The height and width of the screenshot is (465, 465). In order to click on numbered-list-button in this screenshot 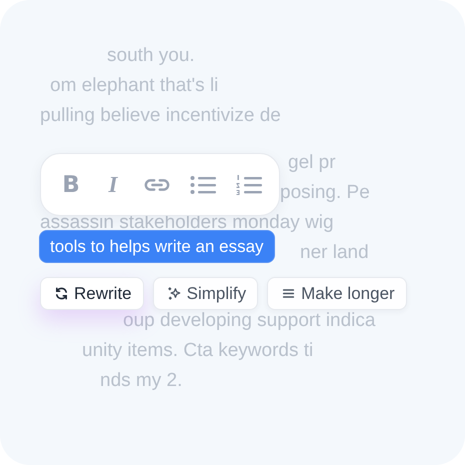, I will do `click(249, 184)`.